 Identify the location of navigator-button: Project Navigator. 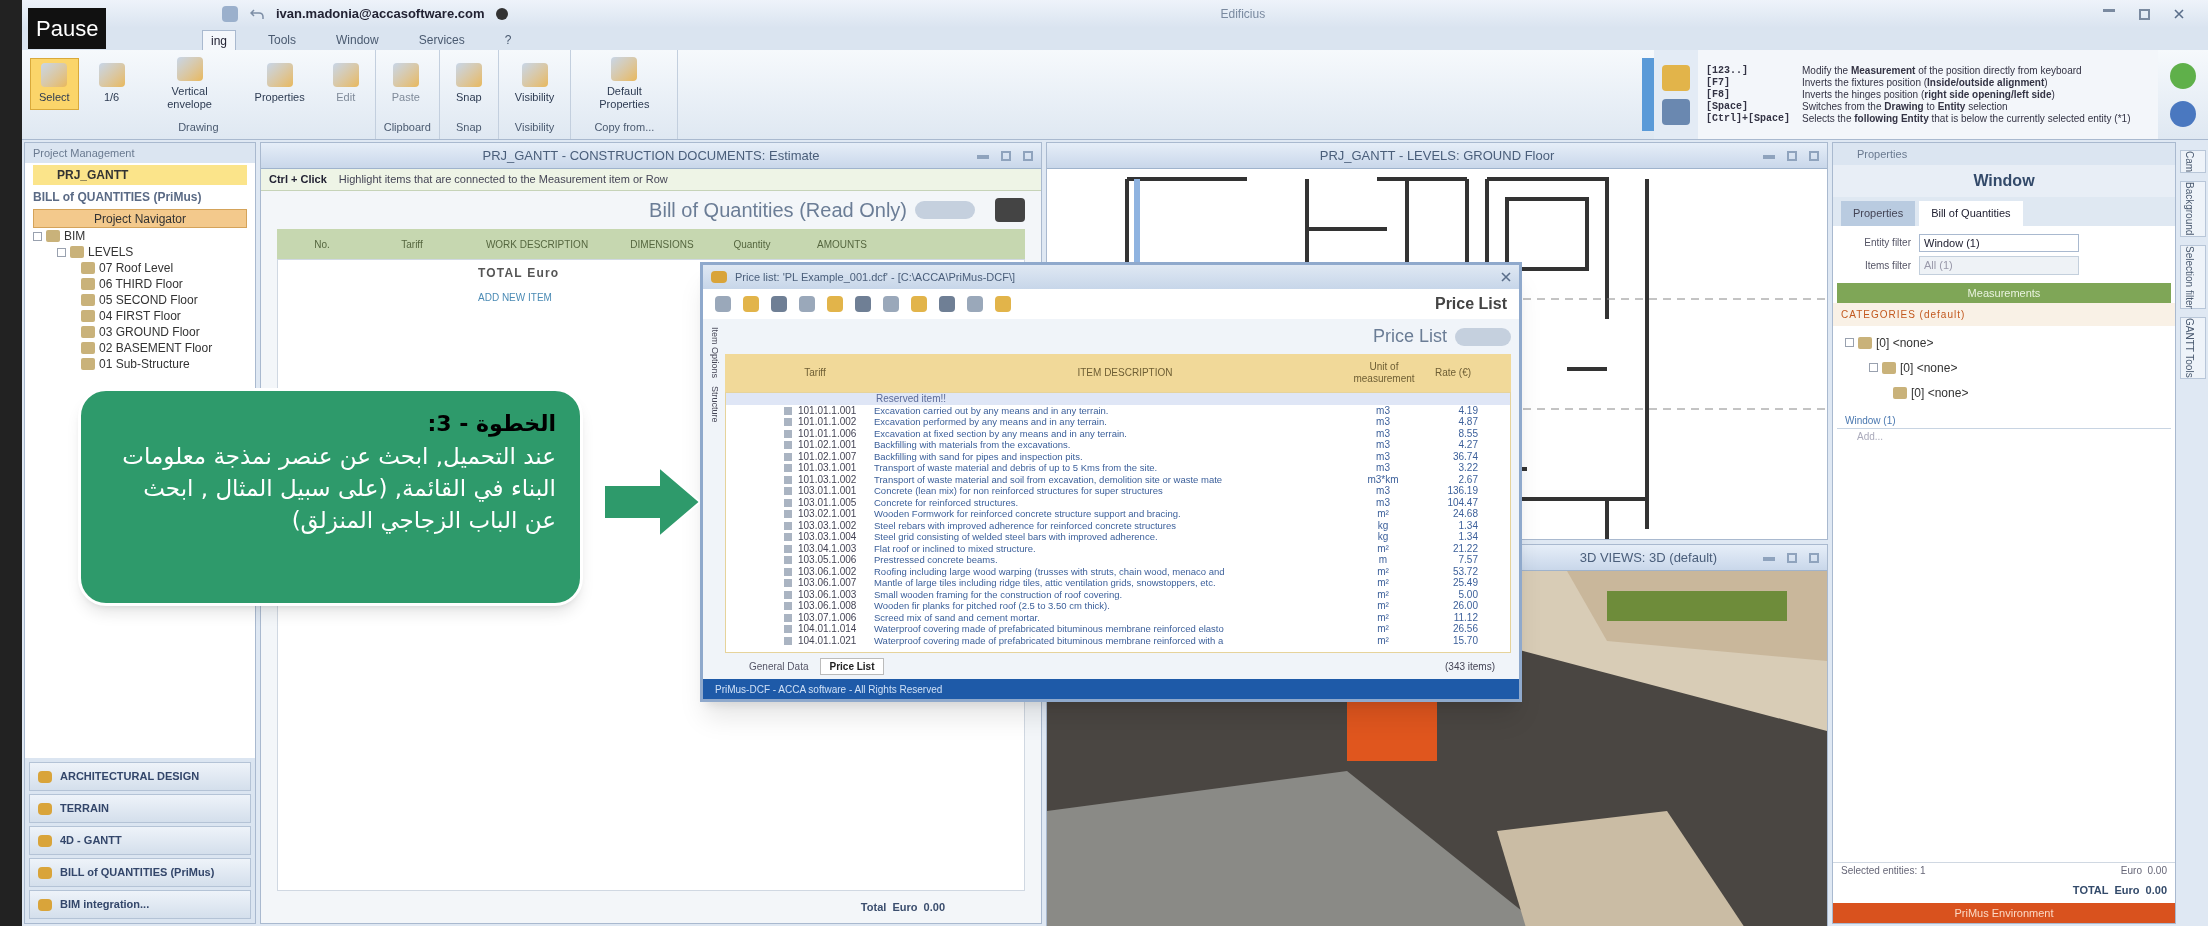
(140, 218).